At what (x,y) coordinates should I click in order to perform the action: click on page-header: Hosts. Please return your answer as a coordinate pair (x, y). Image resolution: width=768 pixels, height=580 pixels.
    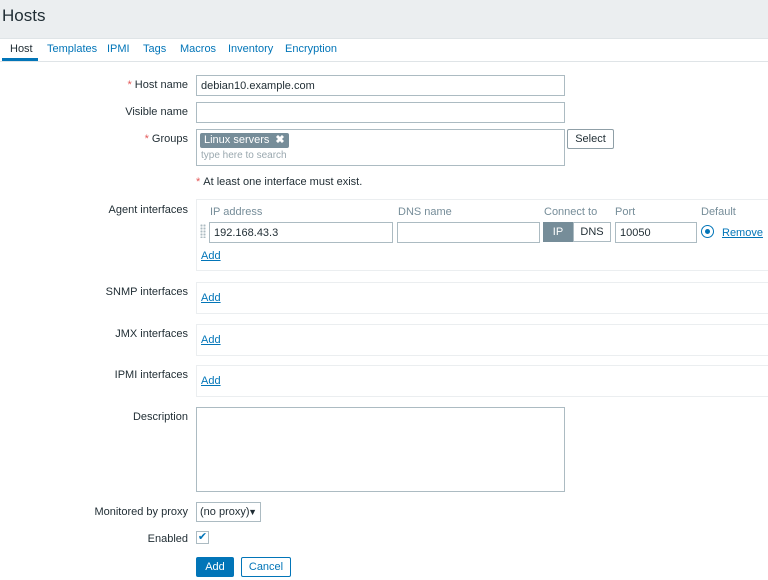
    Looking at the image, I should click on (384, 19).